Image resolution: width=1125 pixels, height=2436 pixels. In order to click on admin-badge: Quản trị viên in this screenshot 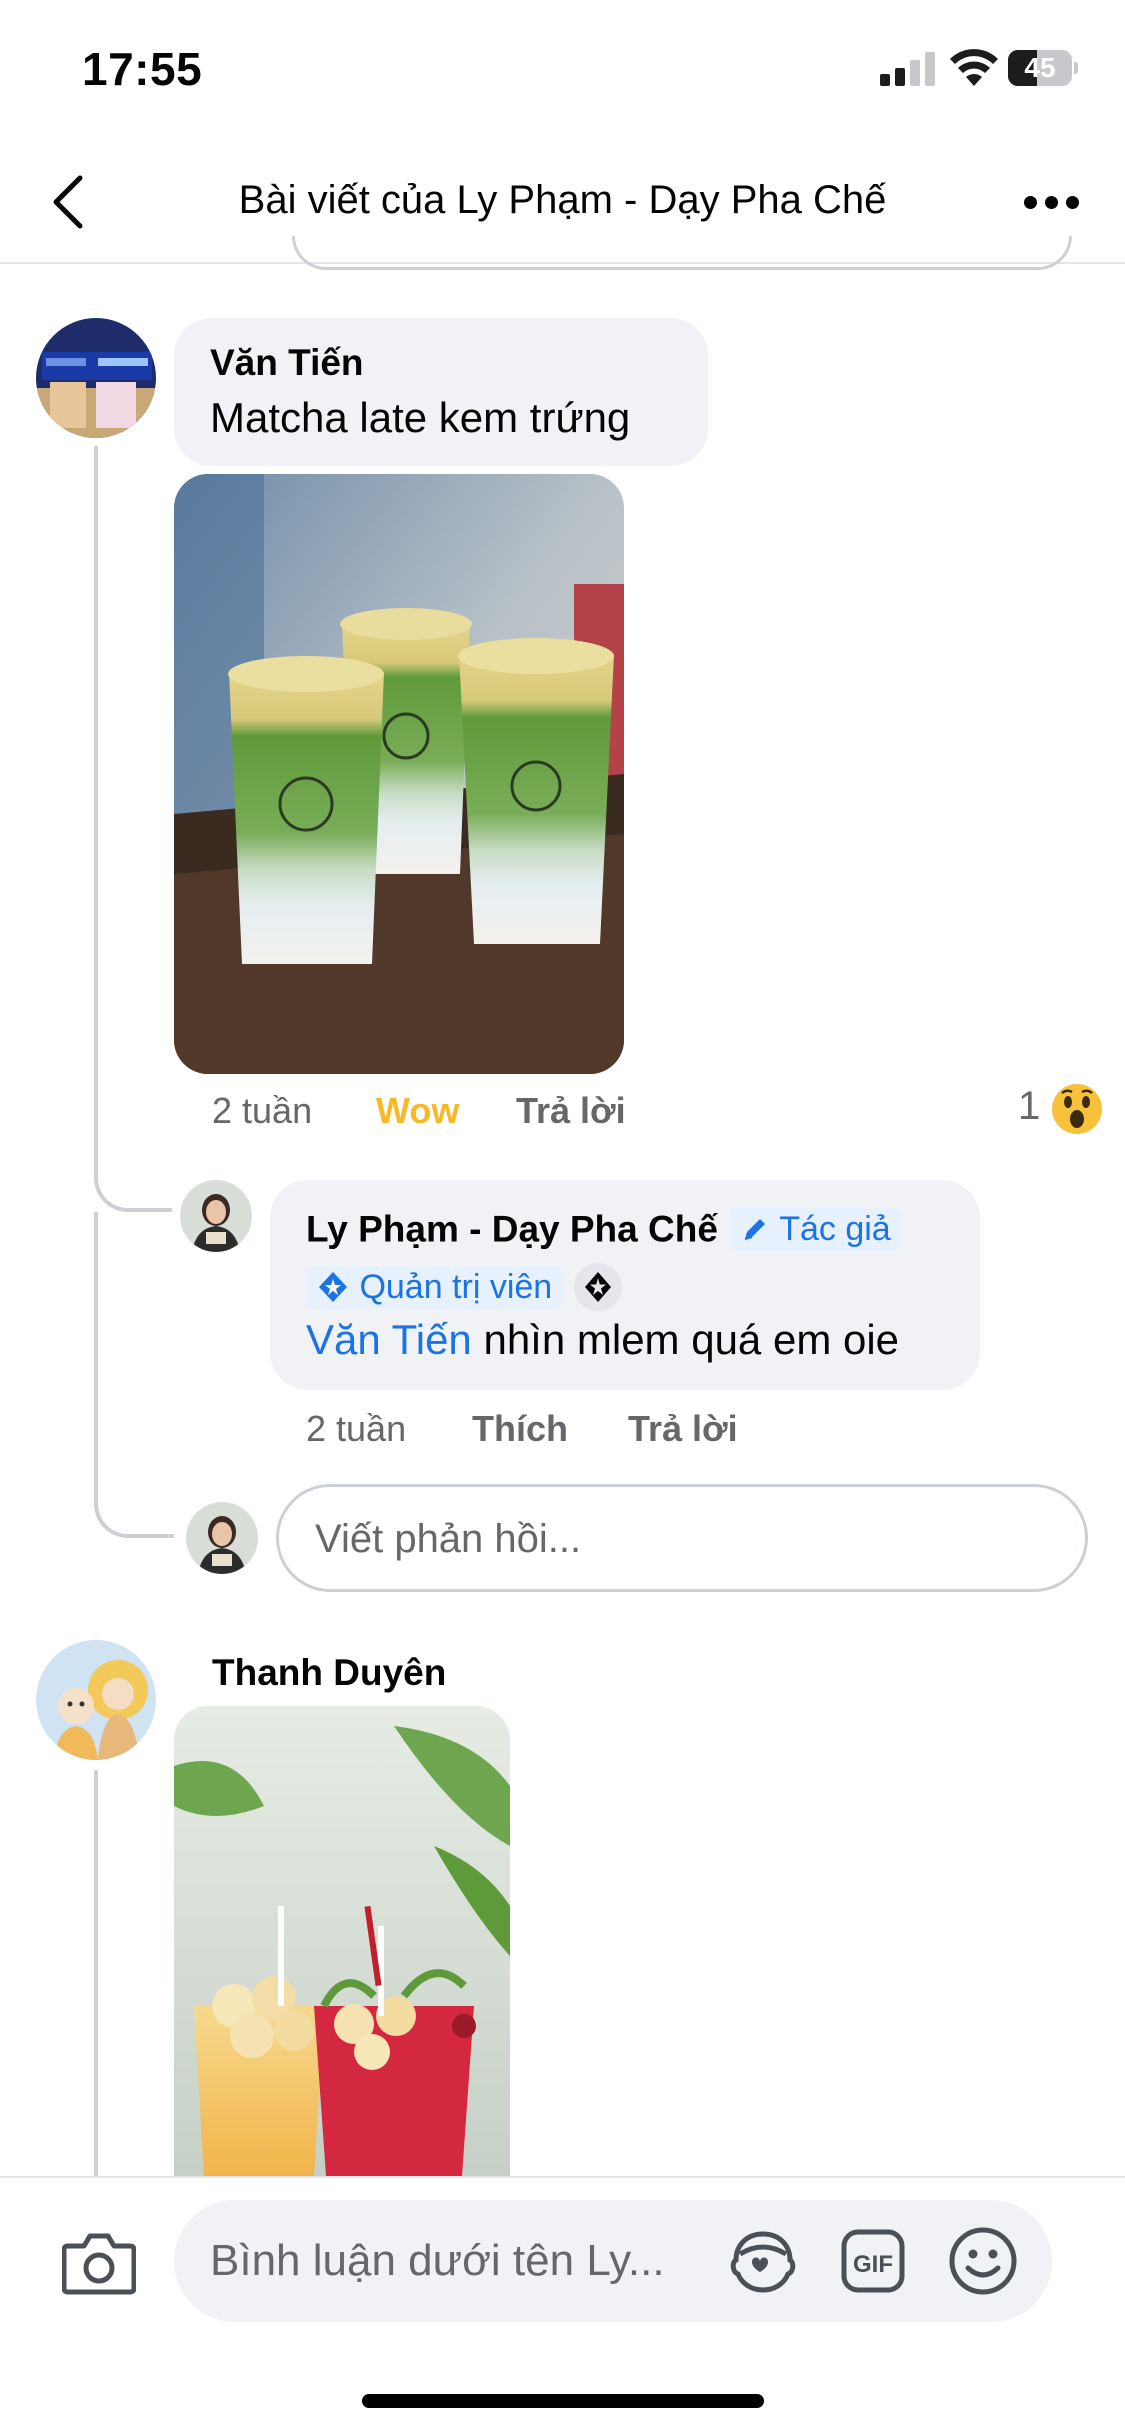, I will do `click(434, 1287)`.